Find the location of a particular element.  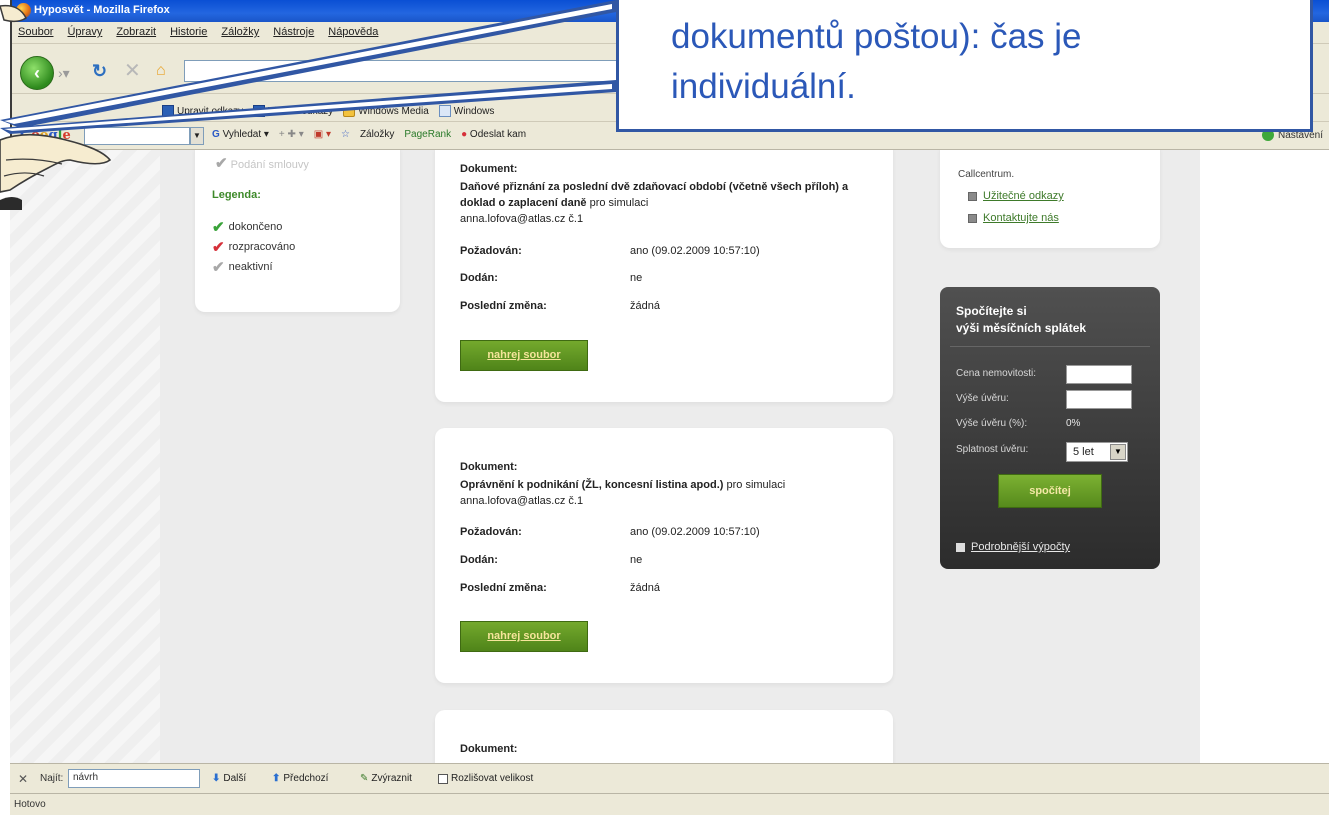

faded-step: ✔ Podání smlouvy is located at coordinates (262, 163).